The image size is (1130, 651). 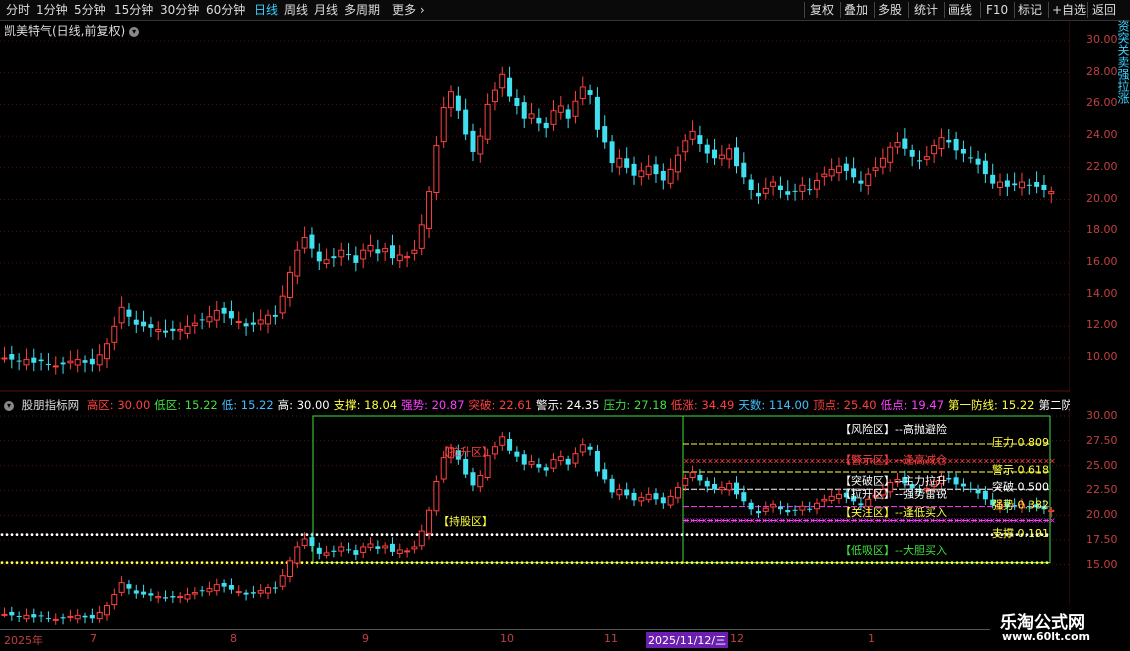 What do you see at coordinates (856, 10) in the screenshot?
I see `overlay-button: 叠加` at bounding box center [856, 10].